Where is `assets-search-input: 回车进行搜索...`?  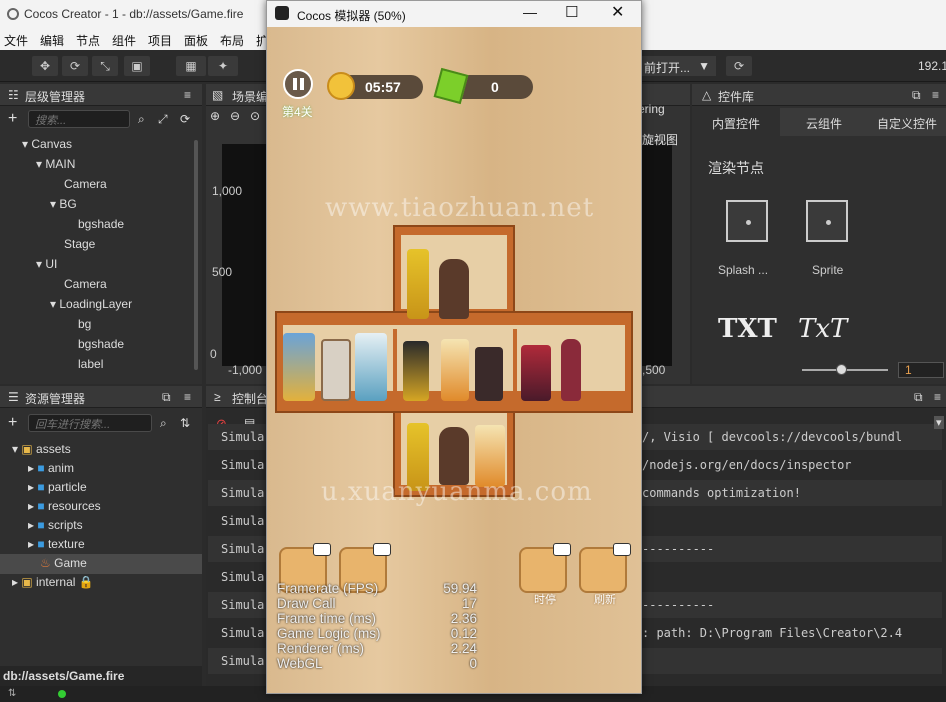
assets-search-input: 回车进行搜索... is located at coordinates (90, 423).